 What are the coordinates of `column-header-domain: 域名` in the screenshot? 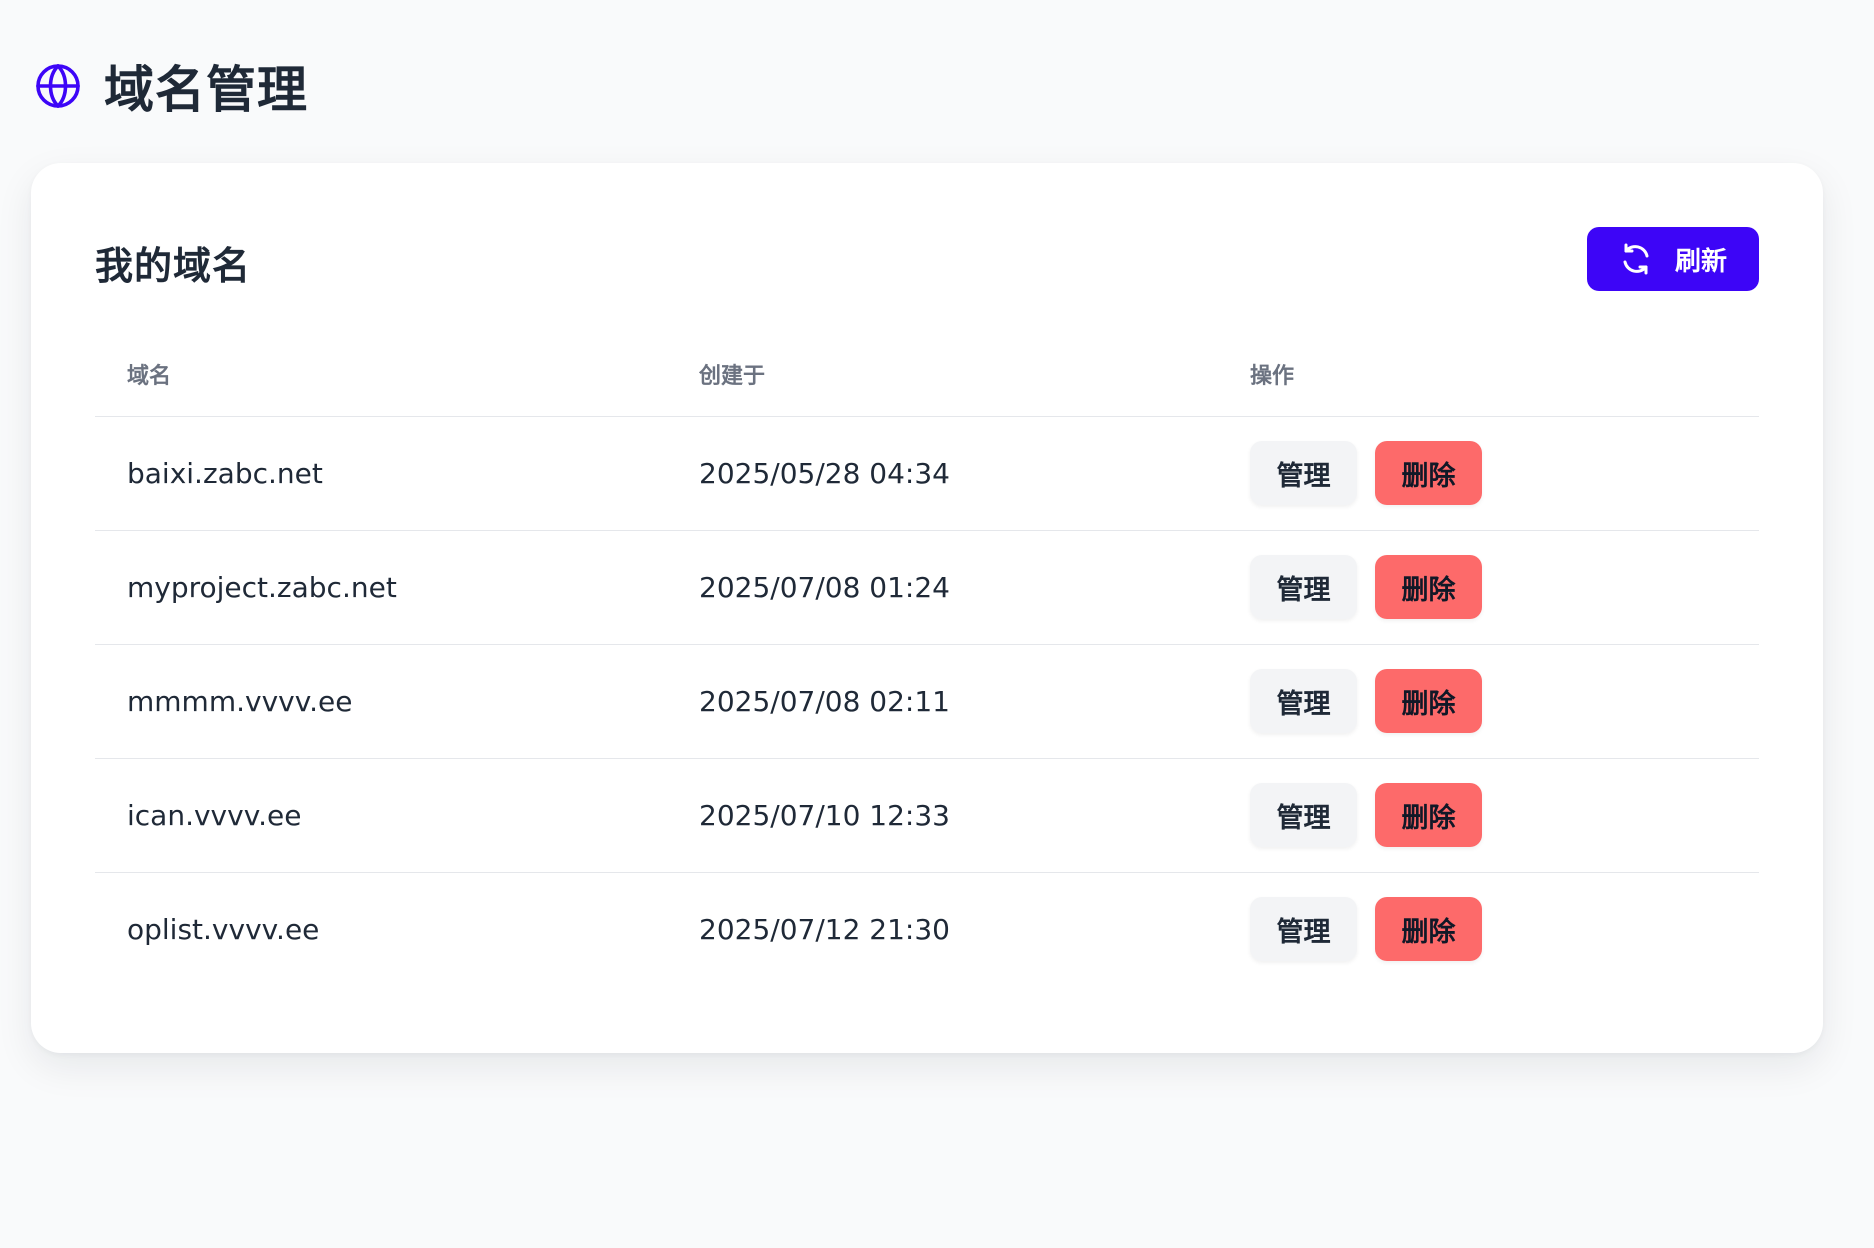 It's located at (381, 375).